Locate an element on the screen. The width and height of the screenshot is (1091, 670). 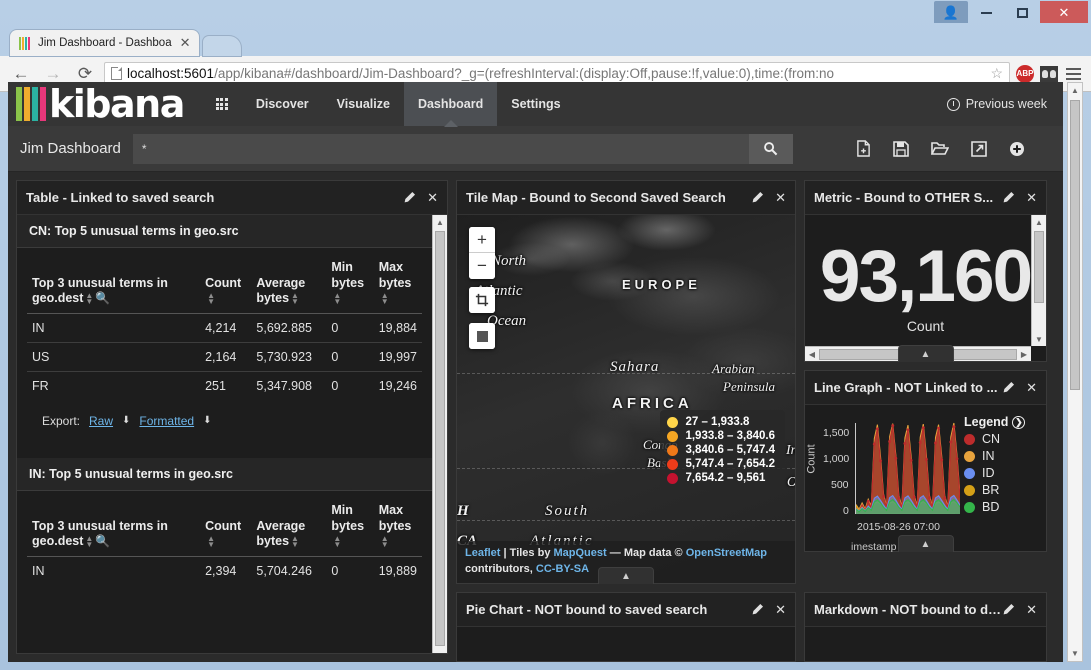
table-panel-scrollbar: ▲ is located at coordinates (439, 434).